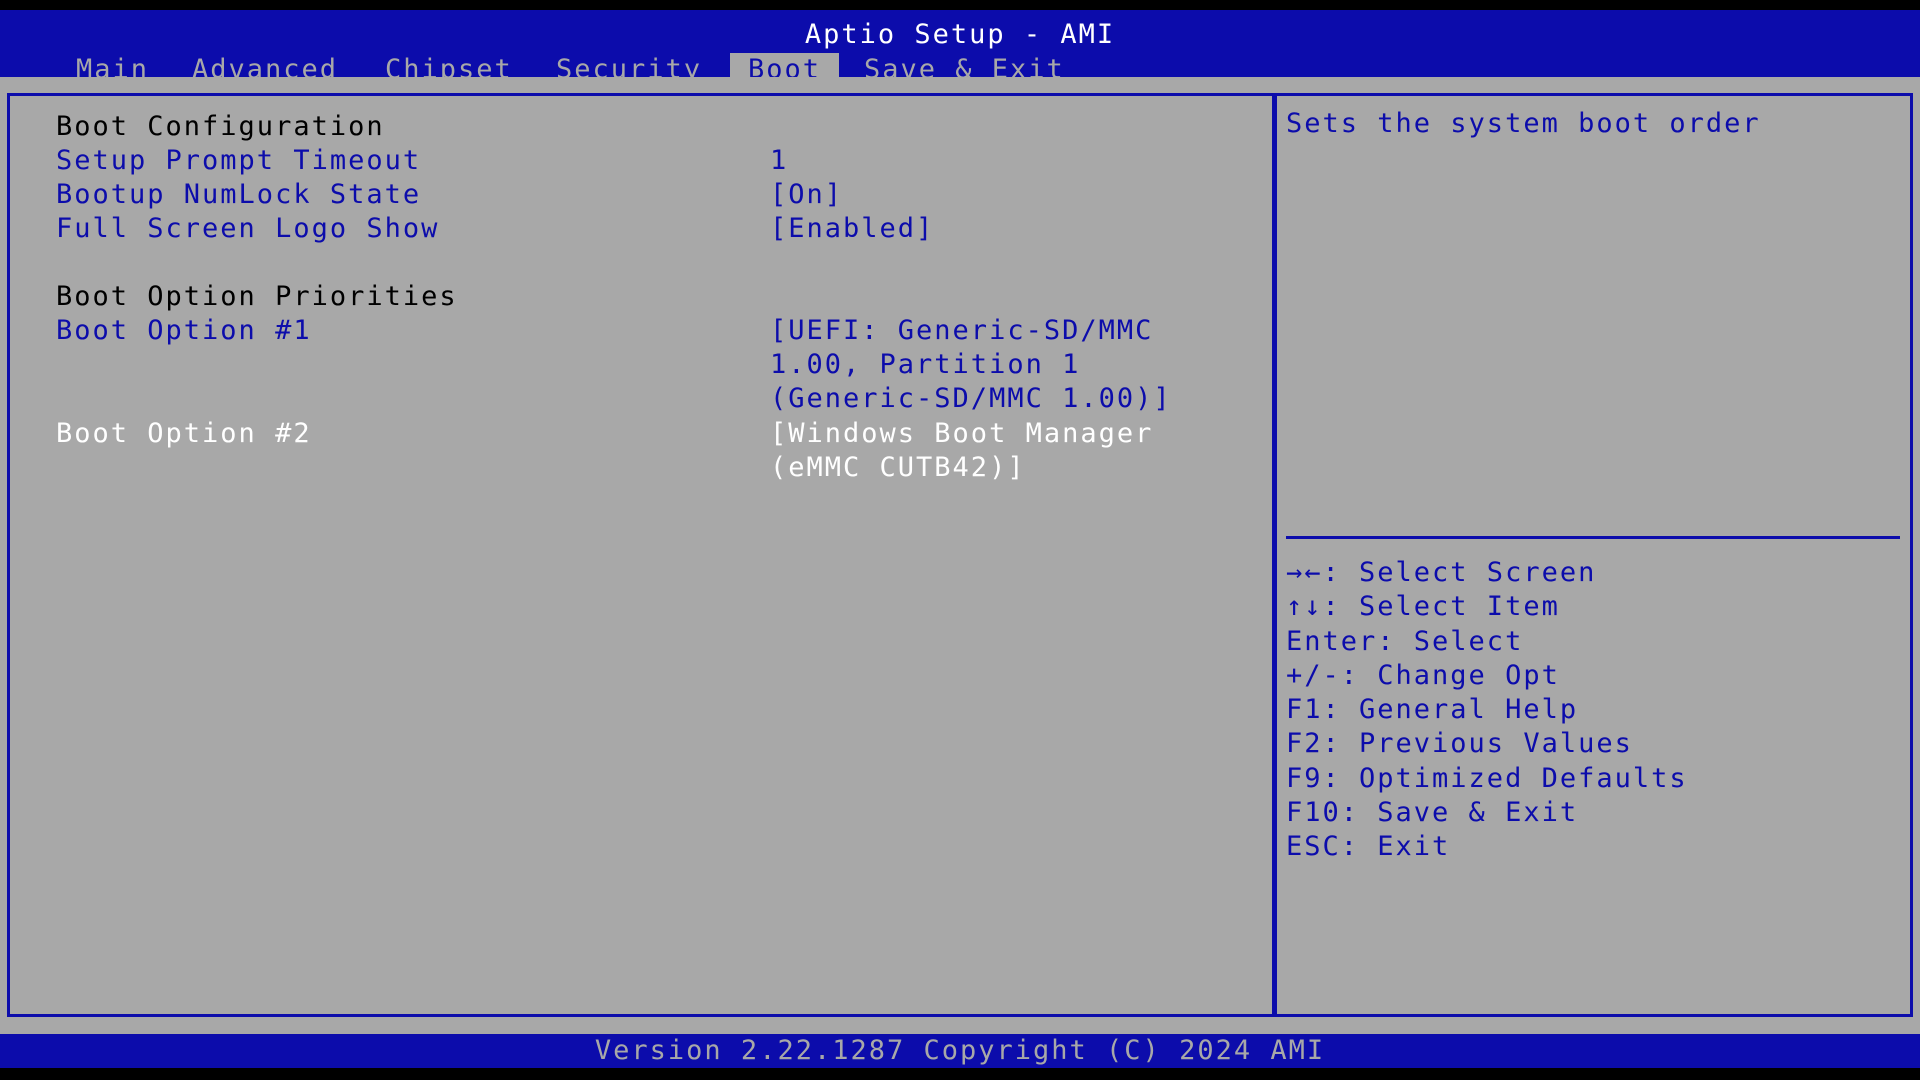 The image size is (1920, 1080). I want to click on bios-footer: Version 2.22.1287 Copyright (C) 2024 AMI, so click(960, 1051).